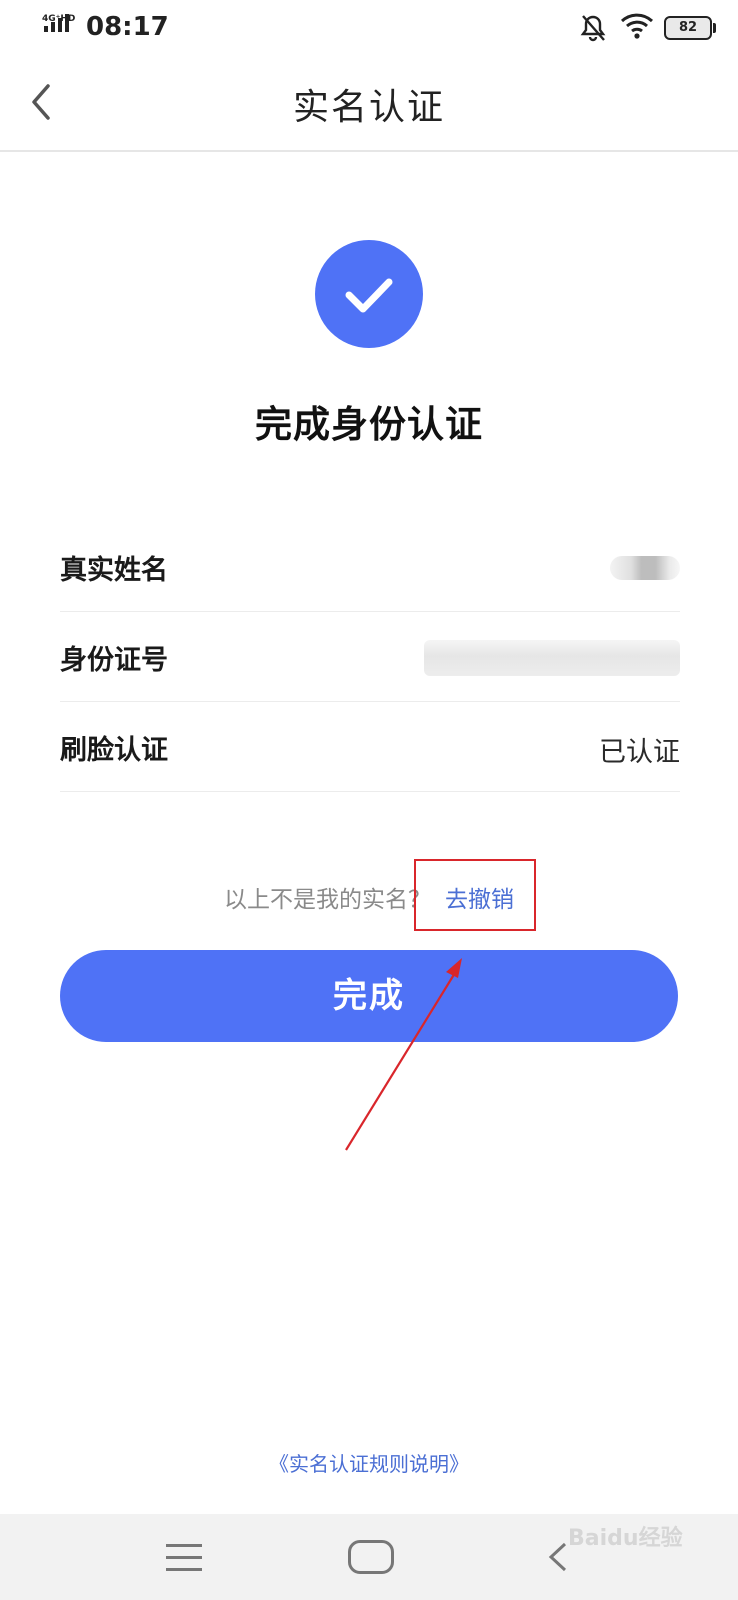 This screenshot has height=1600, width=738. I want to click on info-row-name: 真实姓名, so click(370, 567).